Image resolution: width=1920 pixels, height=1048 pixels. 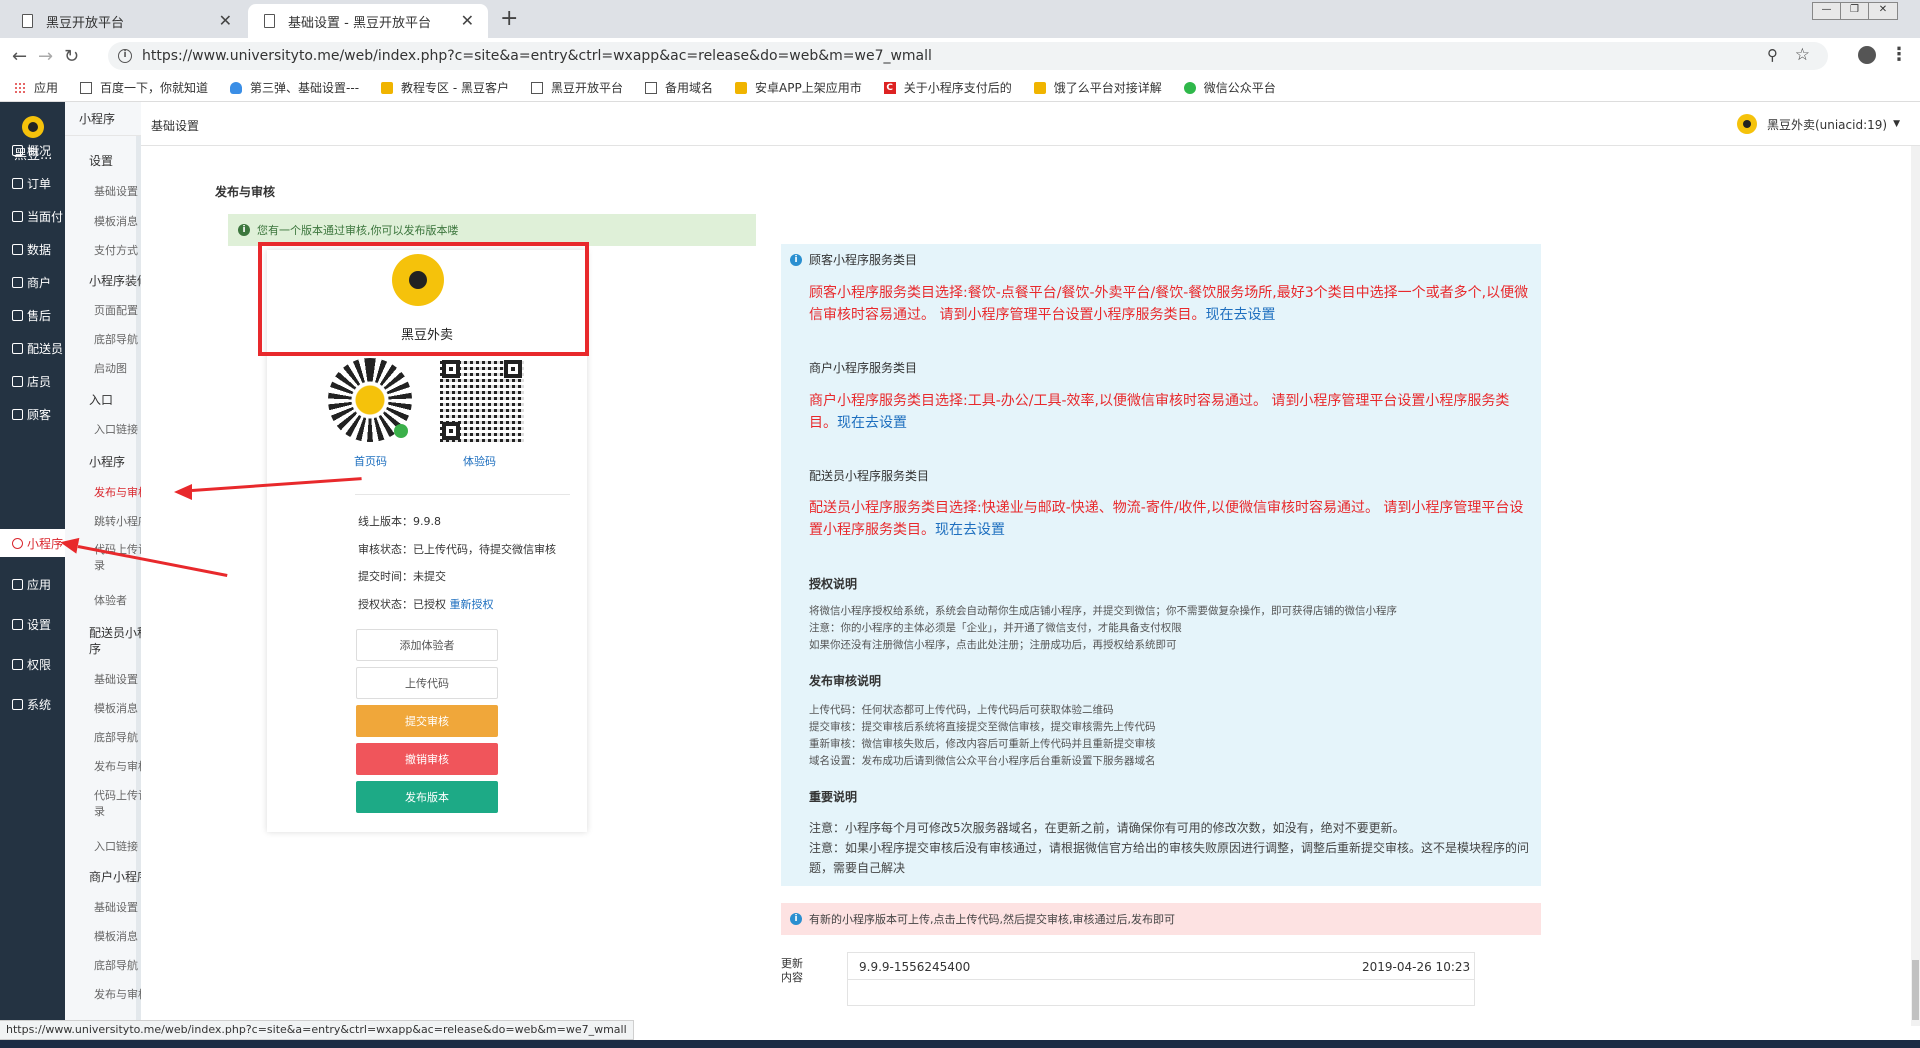 What do you see at coordinates (32, 624) in the screenshot?
I see `sidebar-item-settings: 设置` at bounding box center [32, 624].